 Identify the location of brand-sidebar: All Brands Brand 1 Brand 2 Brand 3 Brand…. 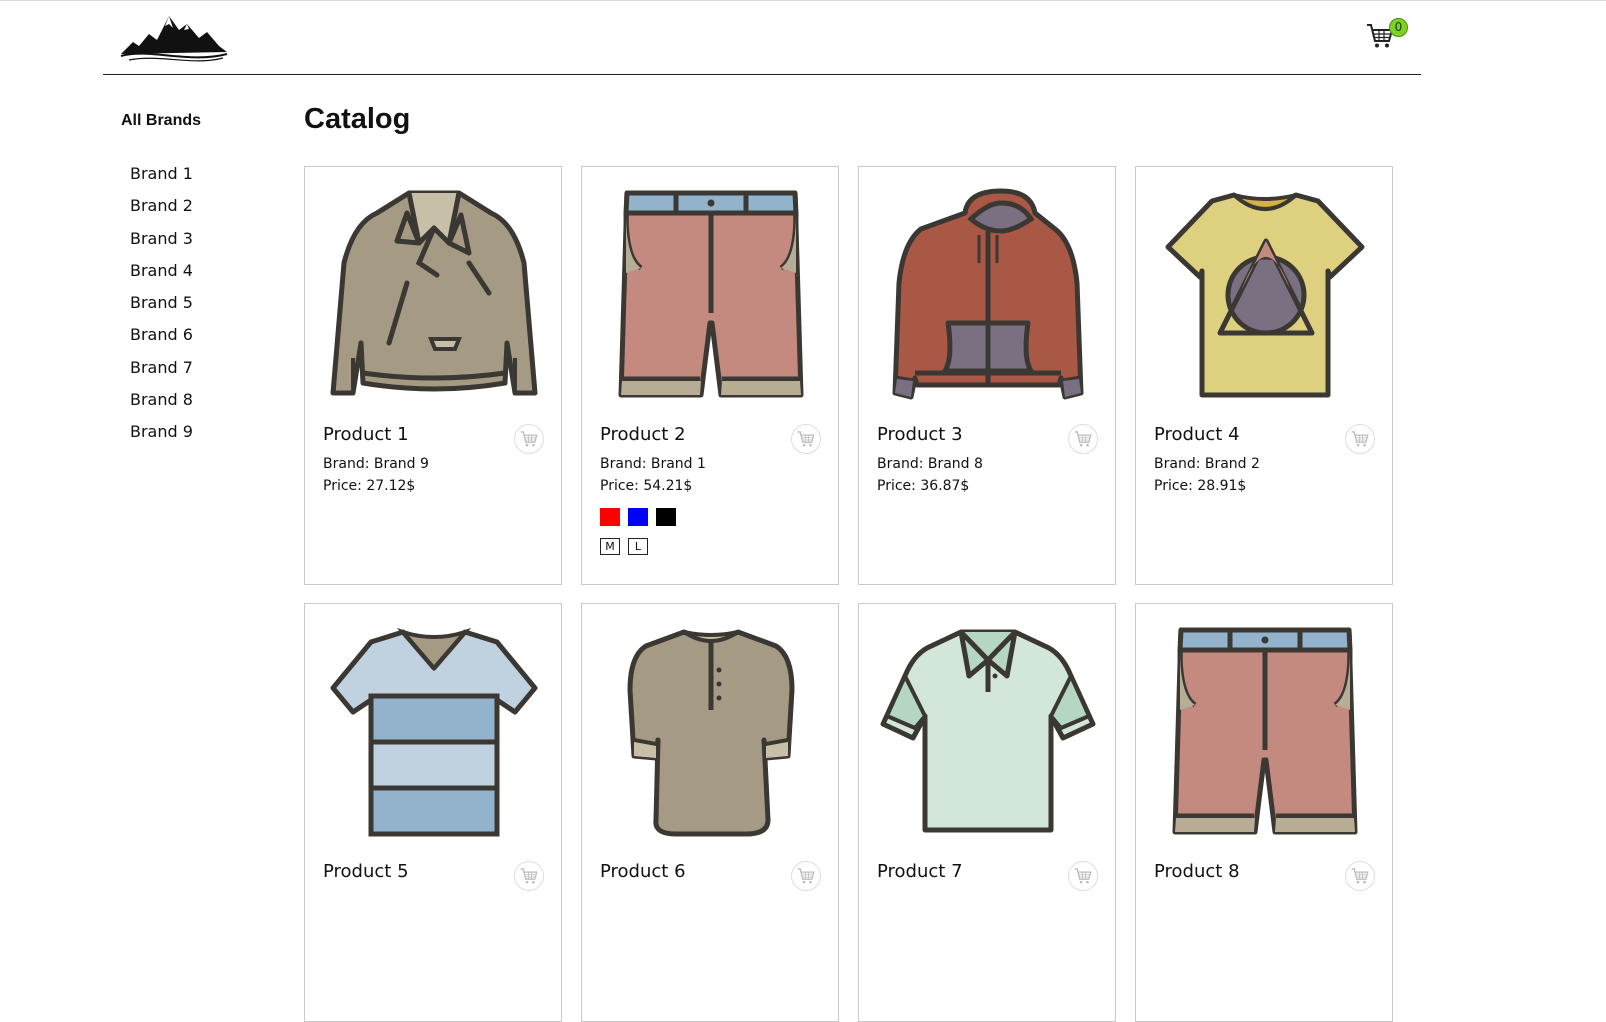
(201, 283).